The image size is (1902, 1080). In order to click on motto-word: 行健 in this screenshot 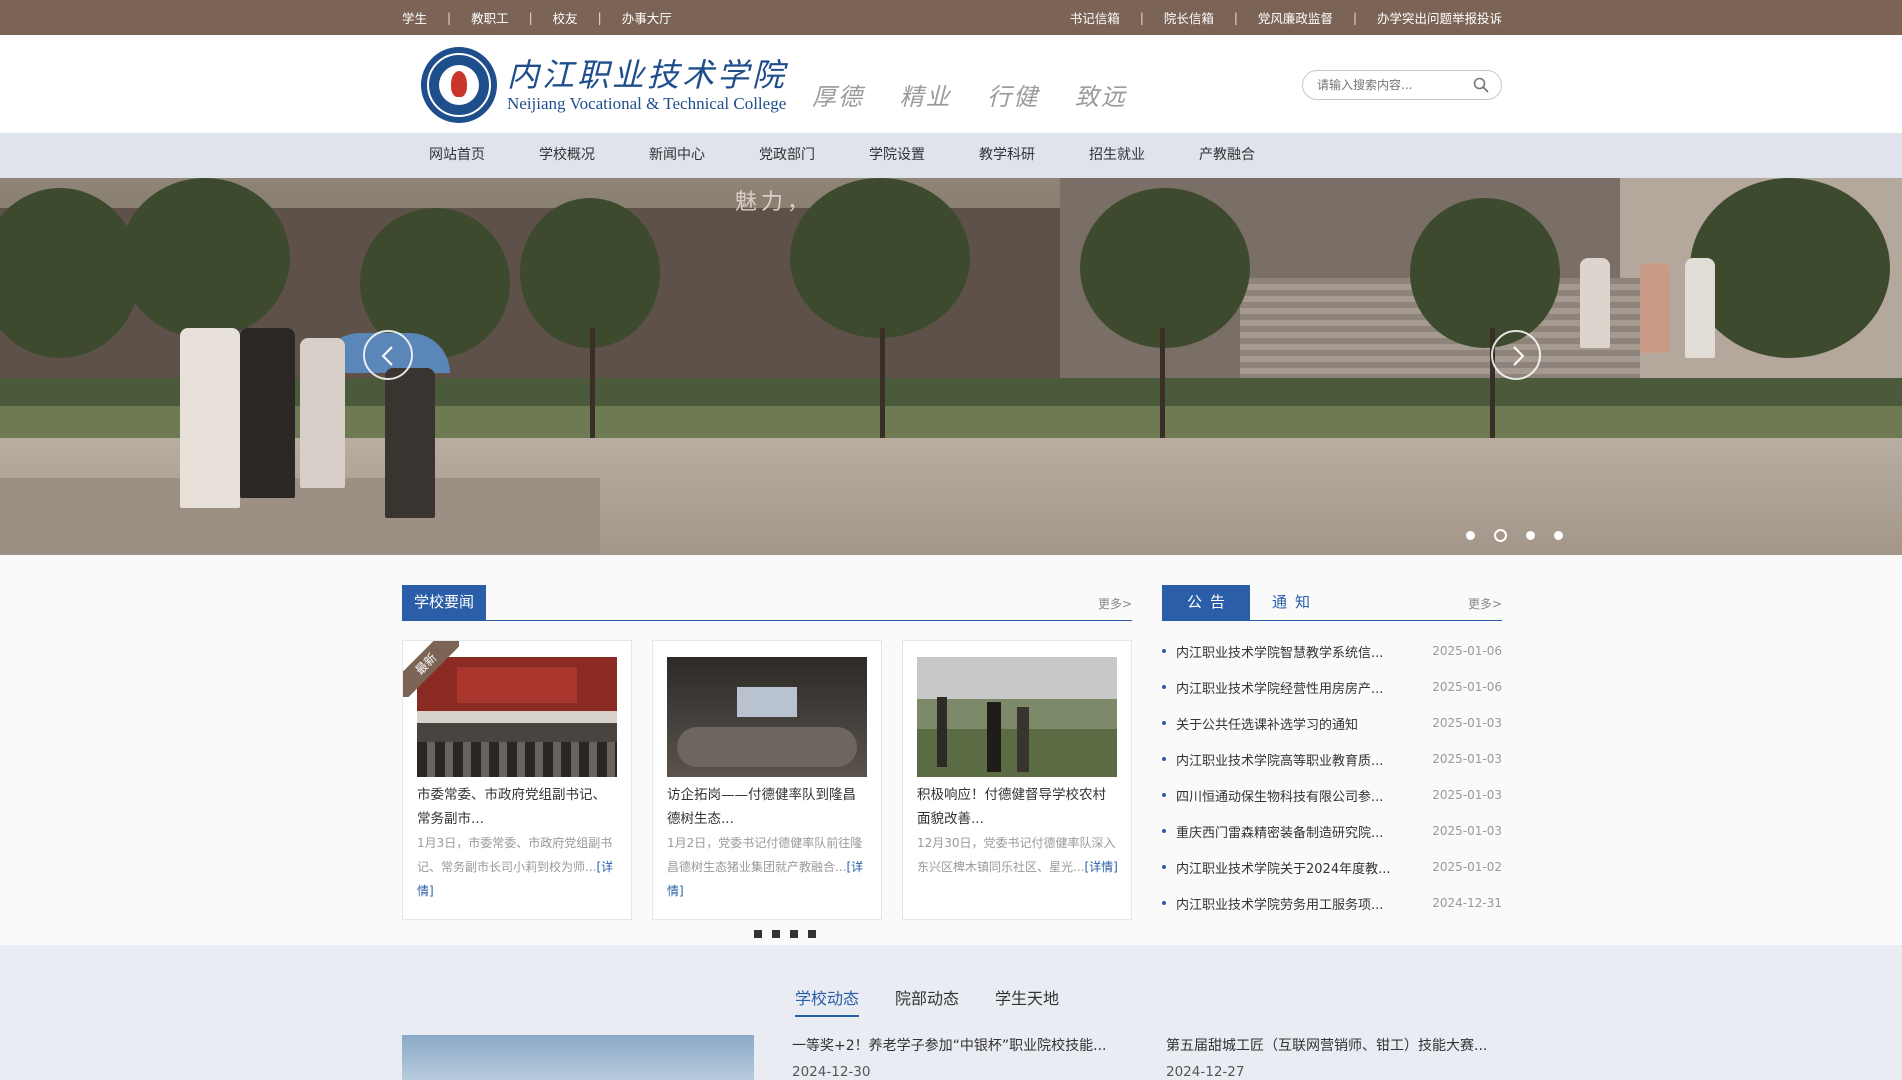, I will do `click(1013, 97)`.